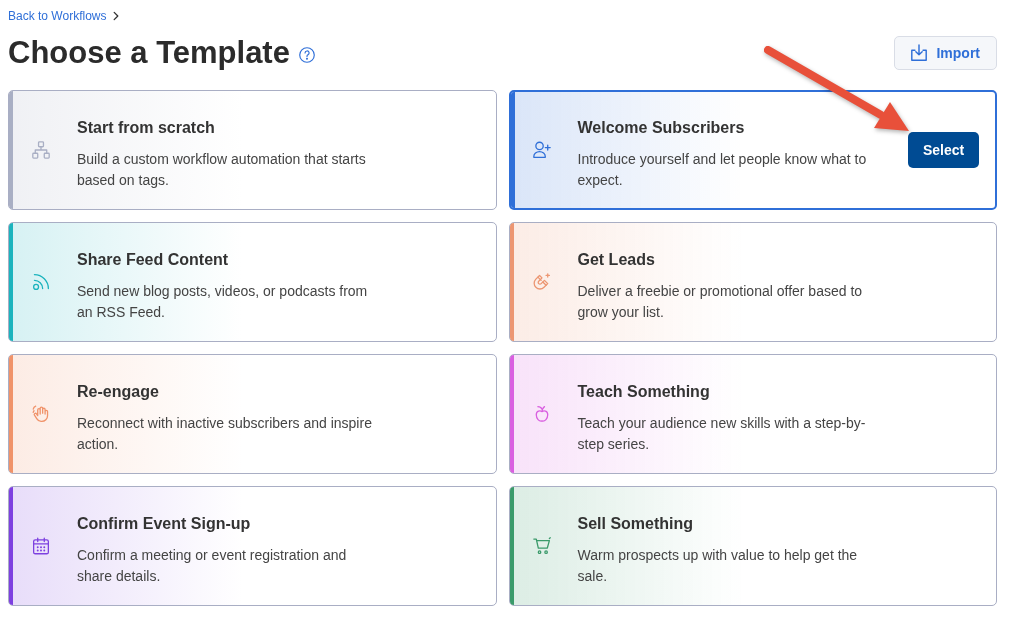  What do you see at coordinates (146, 127) in the screenshot?
I see `card-title: Start from scratch` at bounding box center [146, 127].